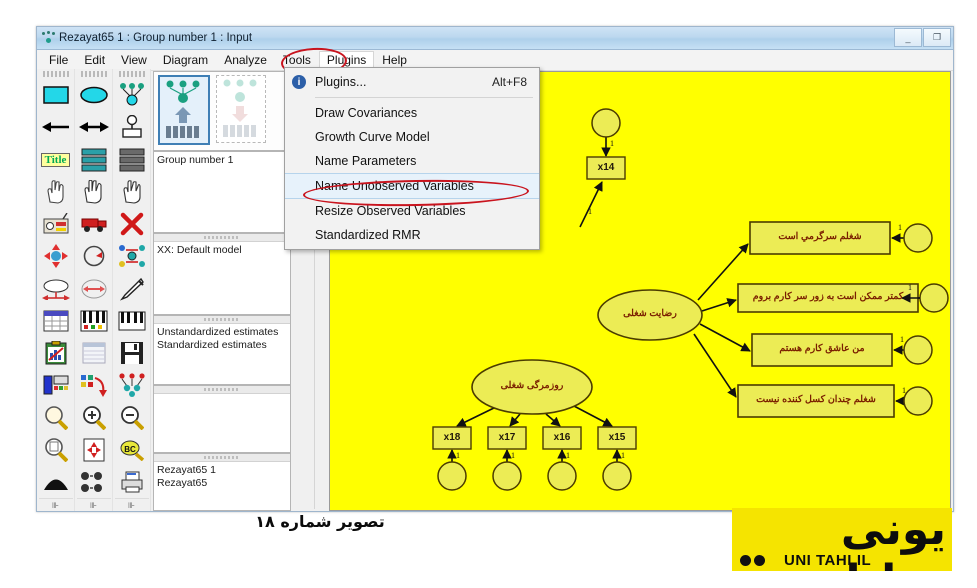 The width and height of the screenshot is (977, 588). I want to click on error-circle-e2, so click(934, 298).